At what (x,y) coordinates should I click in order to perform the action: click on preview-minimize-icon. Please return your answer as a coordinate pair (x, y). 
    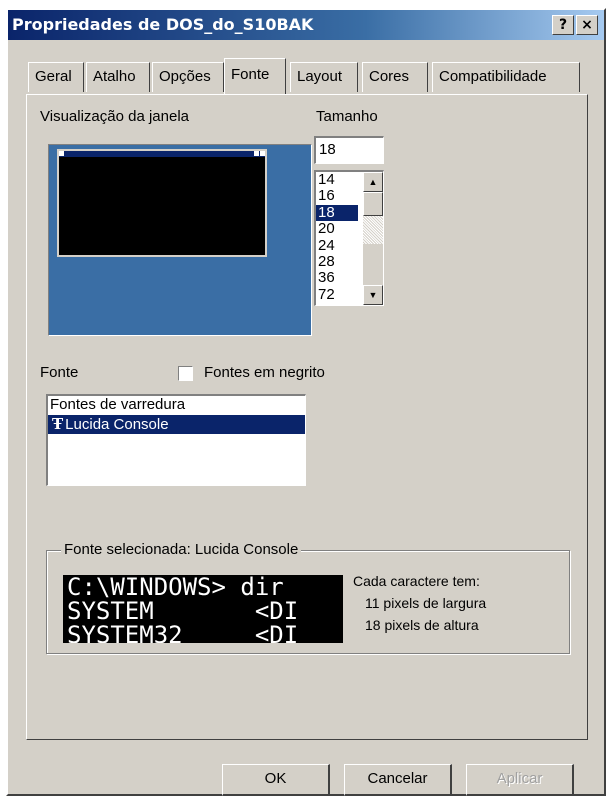
    Looking at the image, I should click on (256, 153).